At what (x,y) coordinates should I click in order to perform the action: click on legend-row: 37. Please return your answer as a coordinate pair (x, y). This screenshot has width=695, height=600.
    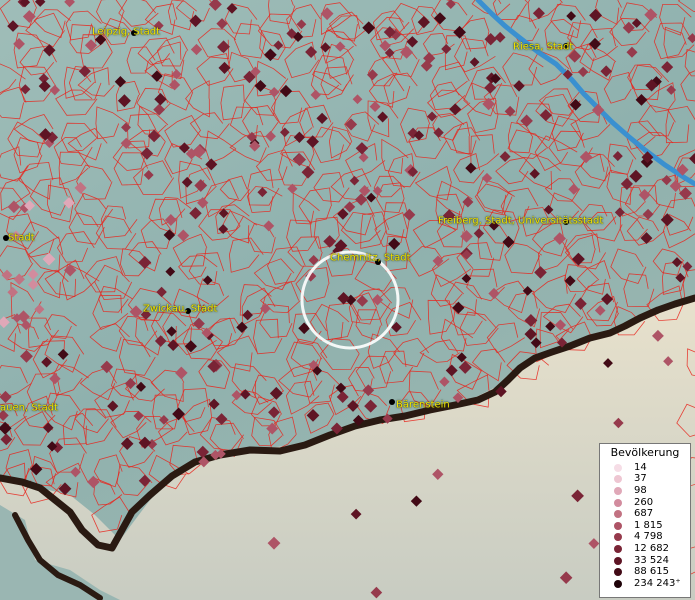
    Looking at the image, I should click on (645, 480).